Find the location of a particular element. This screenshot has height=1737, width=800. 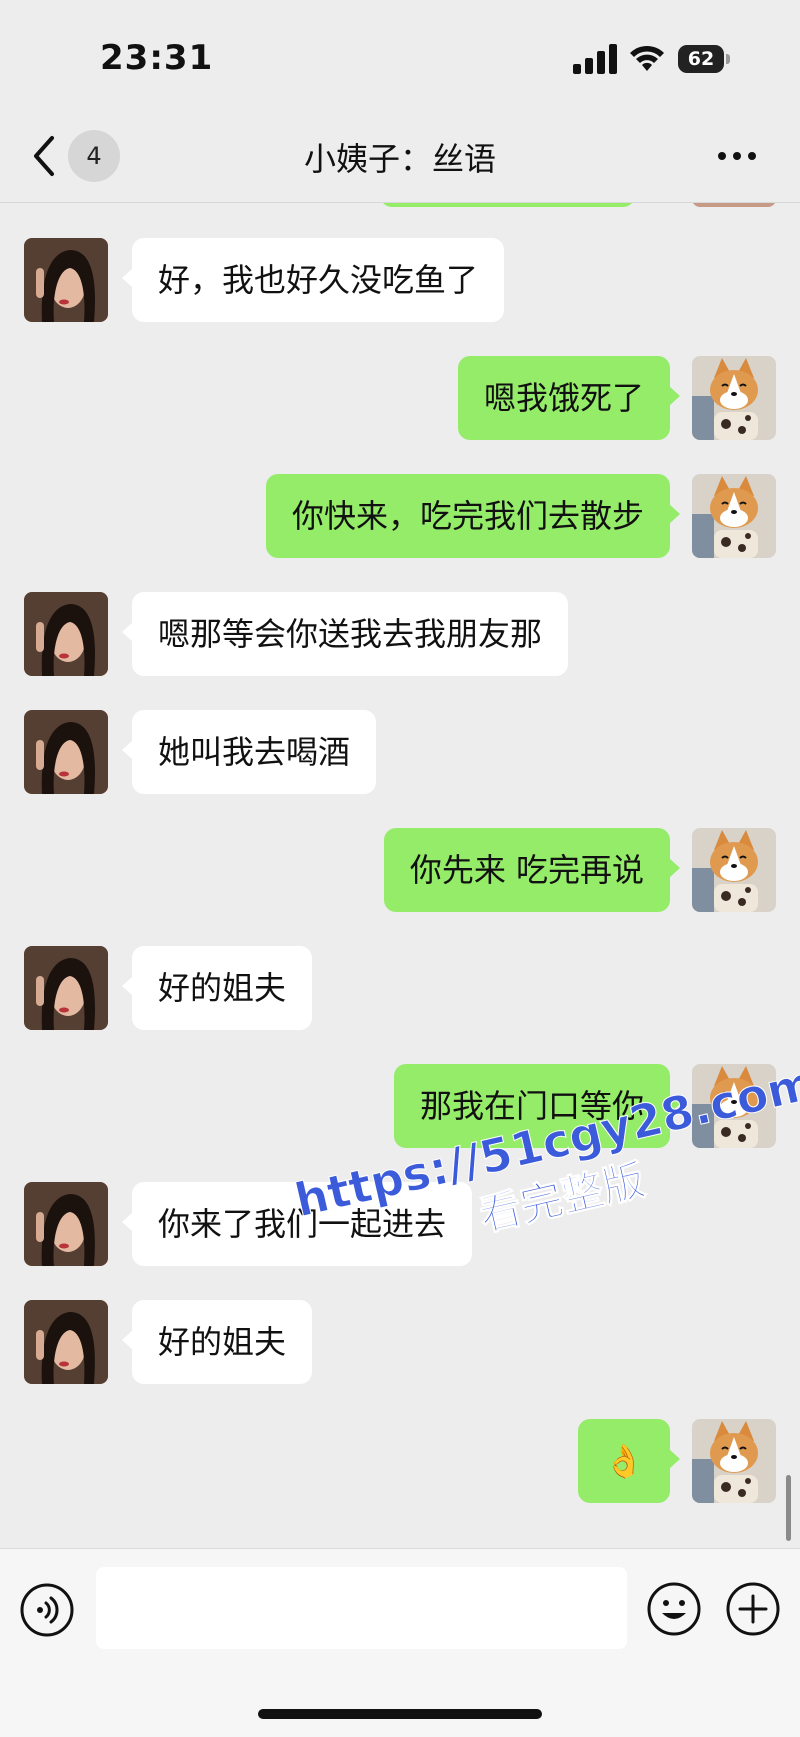

outgoing-message-bubble: 你快来，吃完我们去散步 is located at coordinates (473, 516).